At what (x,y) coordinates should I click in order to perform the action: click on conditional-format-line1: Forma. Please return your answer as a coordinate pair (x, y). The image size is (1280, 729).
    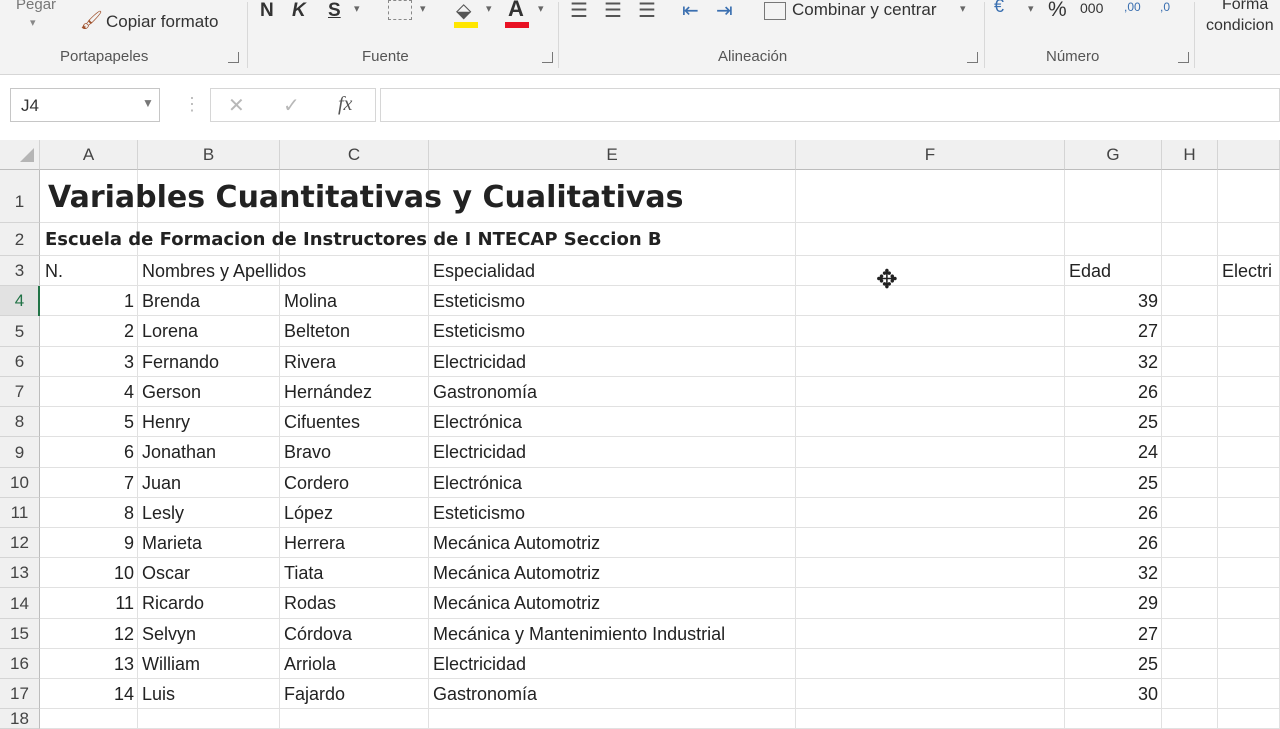
    Looking at the image, I should click on (1245, 7).